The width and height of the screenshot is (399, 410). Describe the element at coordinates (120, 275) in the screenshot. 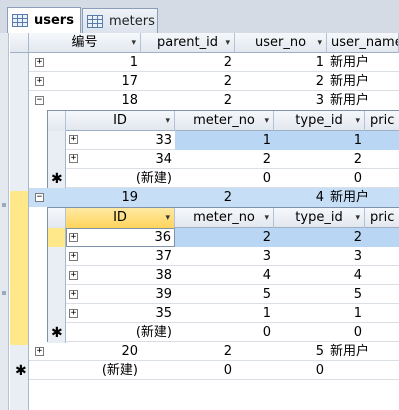

I see `cell-id: 38` at that location.